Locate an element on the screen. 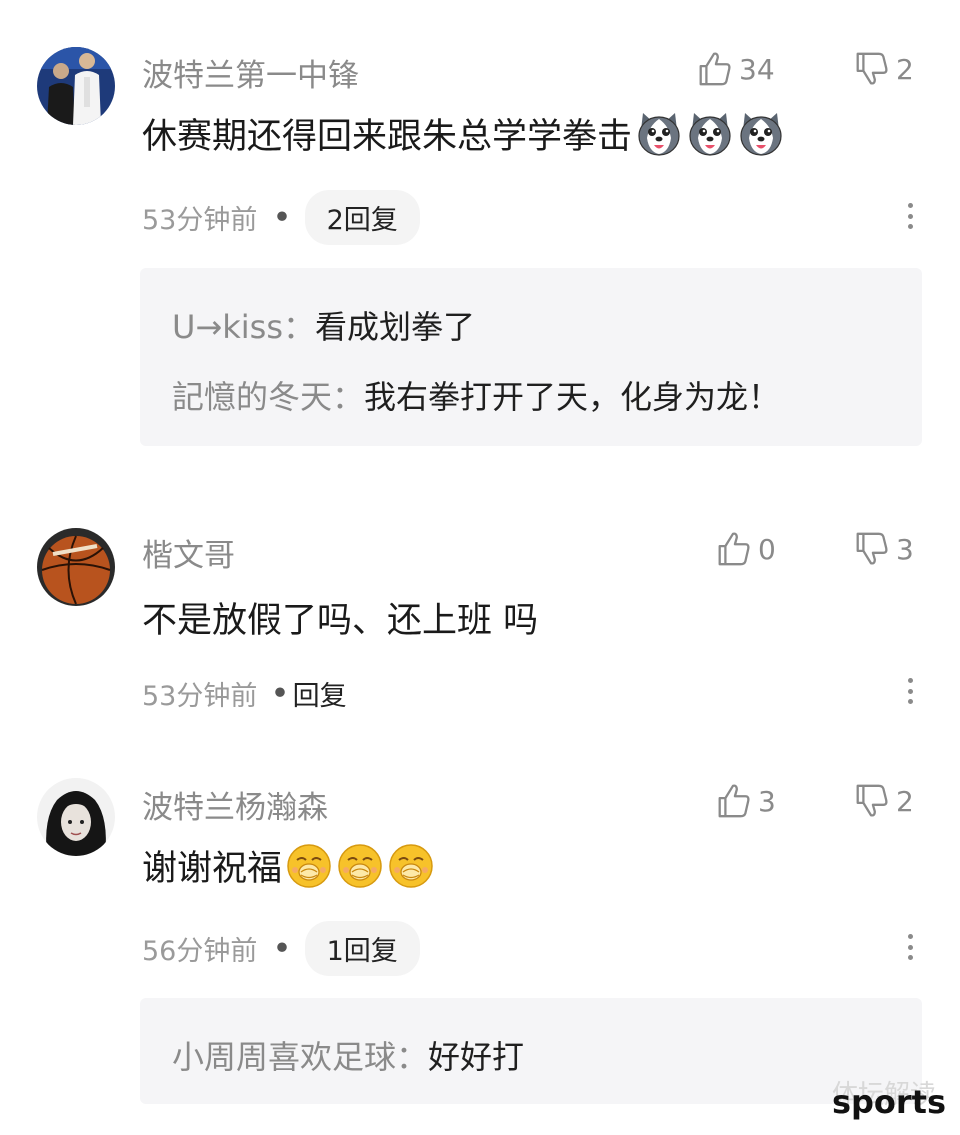 The height and width of the screenshot is (1135, 960). username: 波特兰第一中锋 is located at coordinates (250, 72).